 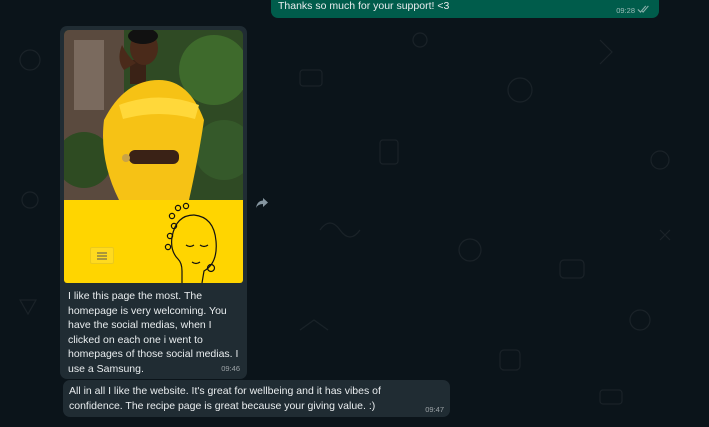 I want to click on image-attachment, so click(x=153, y=156).